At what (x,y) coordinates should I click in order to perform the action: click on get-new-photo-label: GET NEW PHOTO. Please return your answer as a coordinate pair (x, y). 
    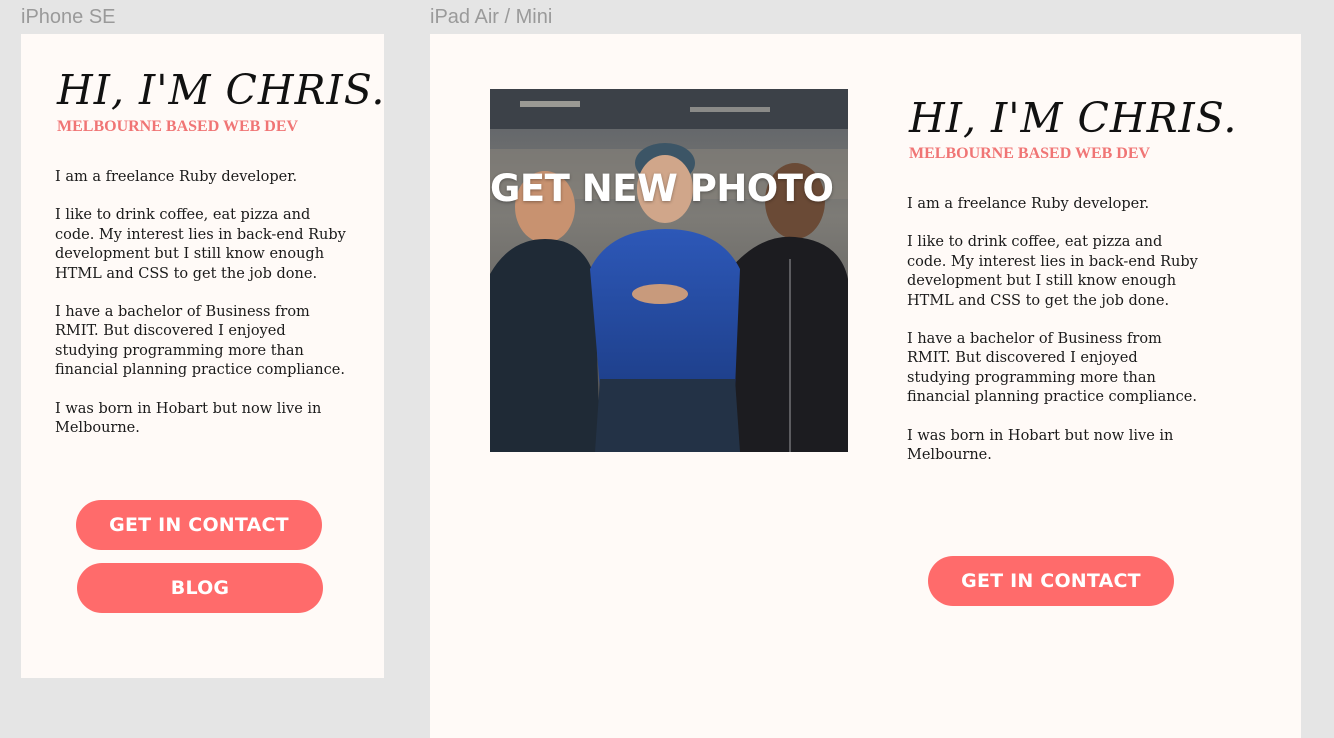
    Looking at the image, I should click on (662, 188).